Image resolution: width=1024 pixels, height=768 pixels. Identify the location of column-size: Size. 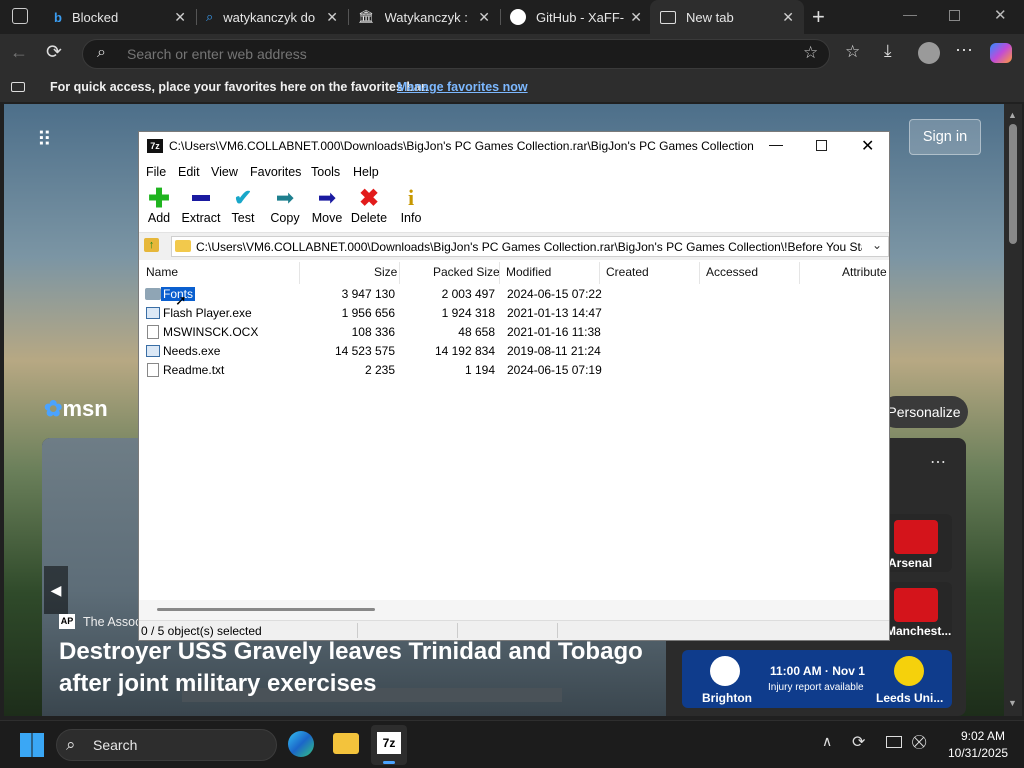
(385, 272).